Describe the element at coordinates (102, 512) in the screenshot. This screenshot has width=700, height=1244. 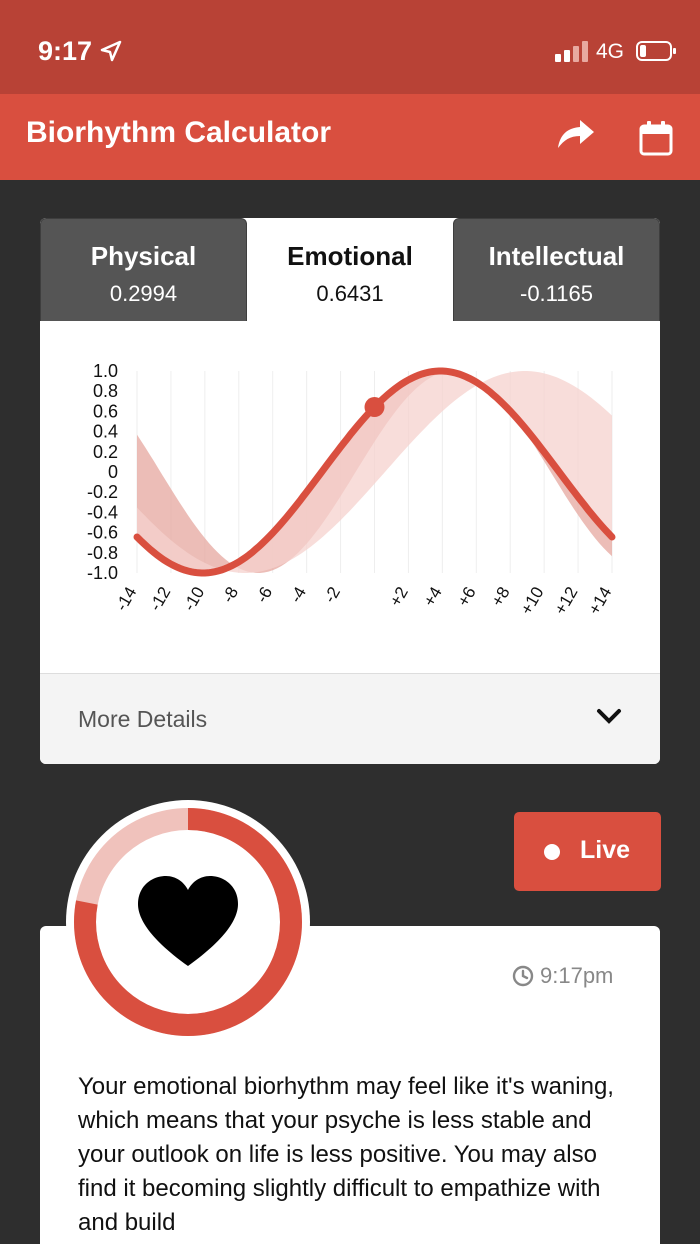
I see `y-tick-label: -0.4` at that location.